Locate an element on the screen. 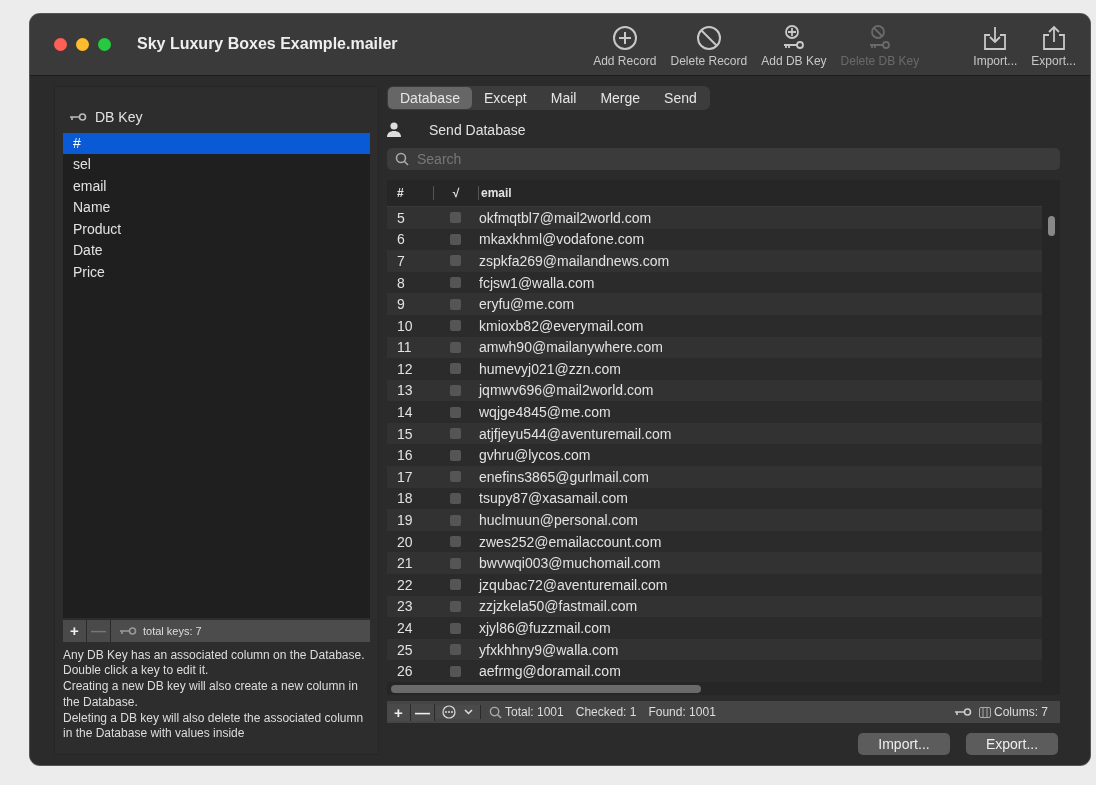  remove-record-button: — is located at coordinates (423, 712).